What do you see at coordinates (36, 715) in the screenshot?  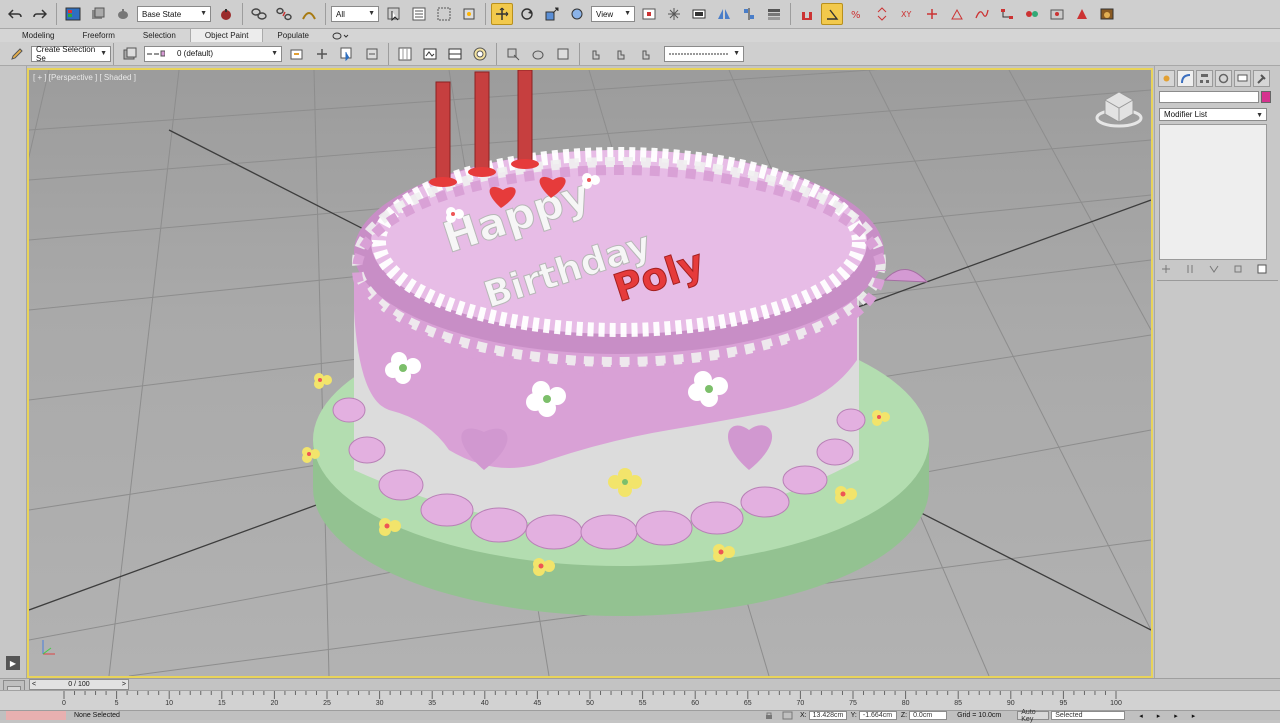 I see `maxscript-listener` at bounding box center [36, 715].